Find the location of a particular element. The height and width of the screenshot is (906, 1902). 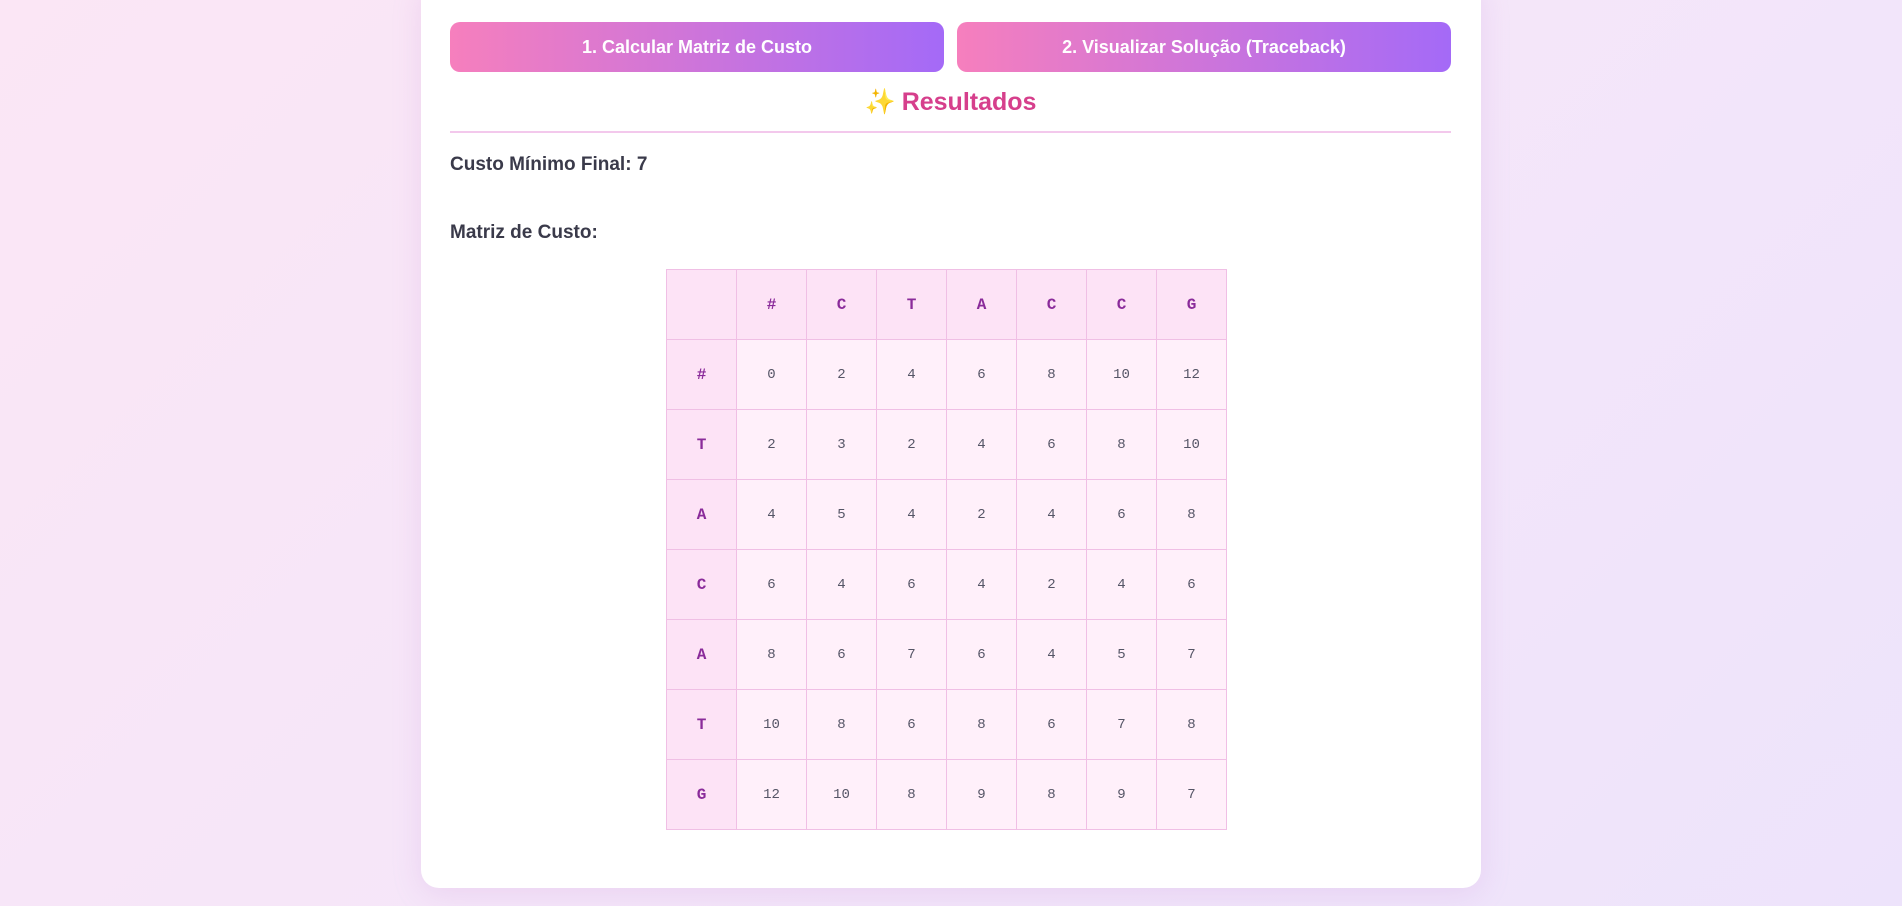

divider is located at coordinates (950, 132).